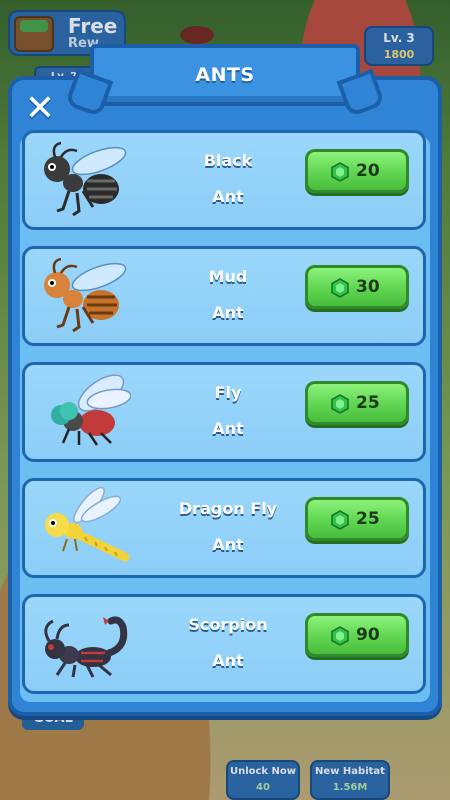 This screenshot has height=800, width=450. I want to click on ant-row-black: Black Ant 20, so click(224, 180).